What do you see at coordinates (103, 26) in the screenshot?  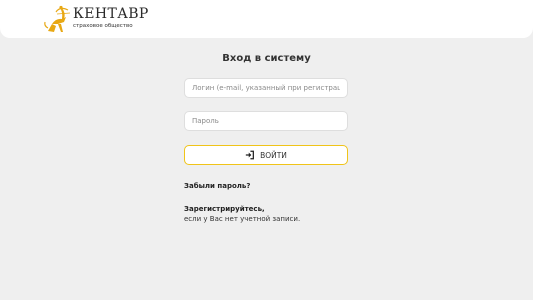 I see `brand-subtitle: страховое общество` at bounding box center [103, 26].